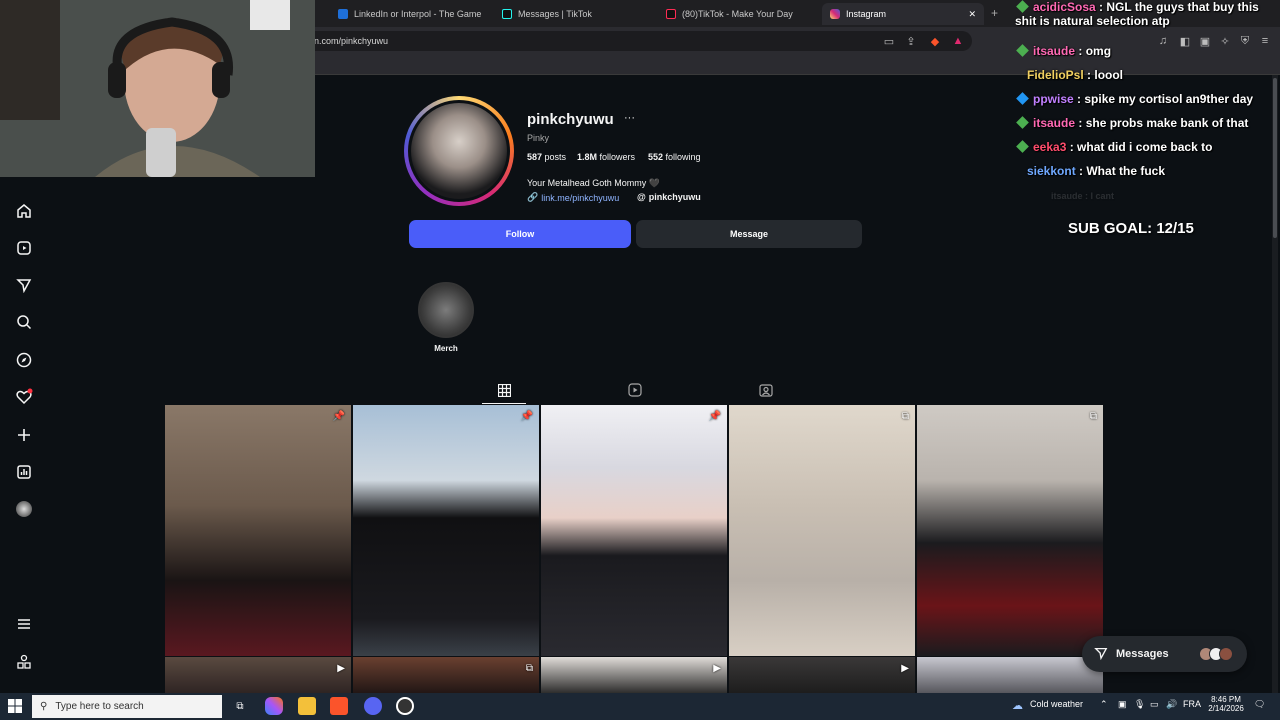 The height and width of the screenshot is (720, 1280). I want to click on file-explorer-icon, so click(307, 706).